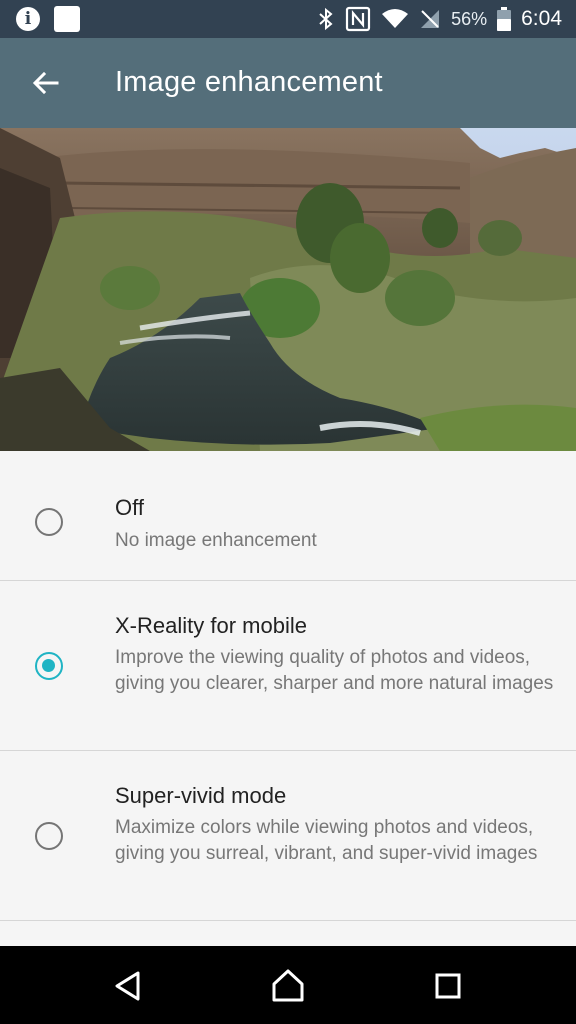  I want to click on radio-button-x-reality, so click(49, 666).